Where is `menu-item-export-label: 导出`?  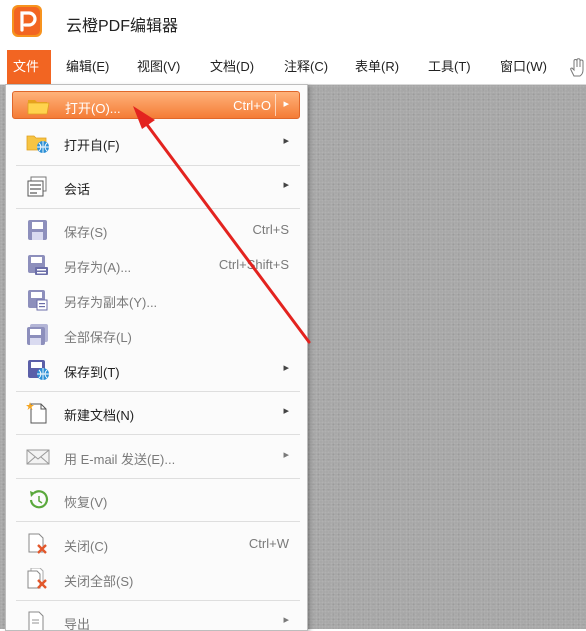 menu-item-export-label: 导出 is located at coordinates (77, 624).